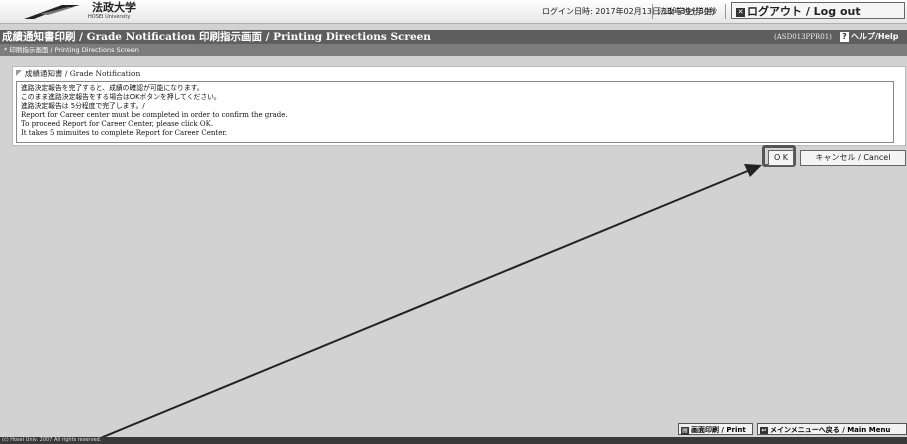 The height and width of the screenshot is (444, 907). What do you see at coordinates (83, 106) in the screenshot?
I see `message-line: 進路決定報告は 5分程度で完了します。/` at bounding box center [83, 106].